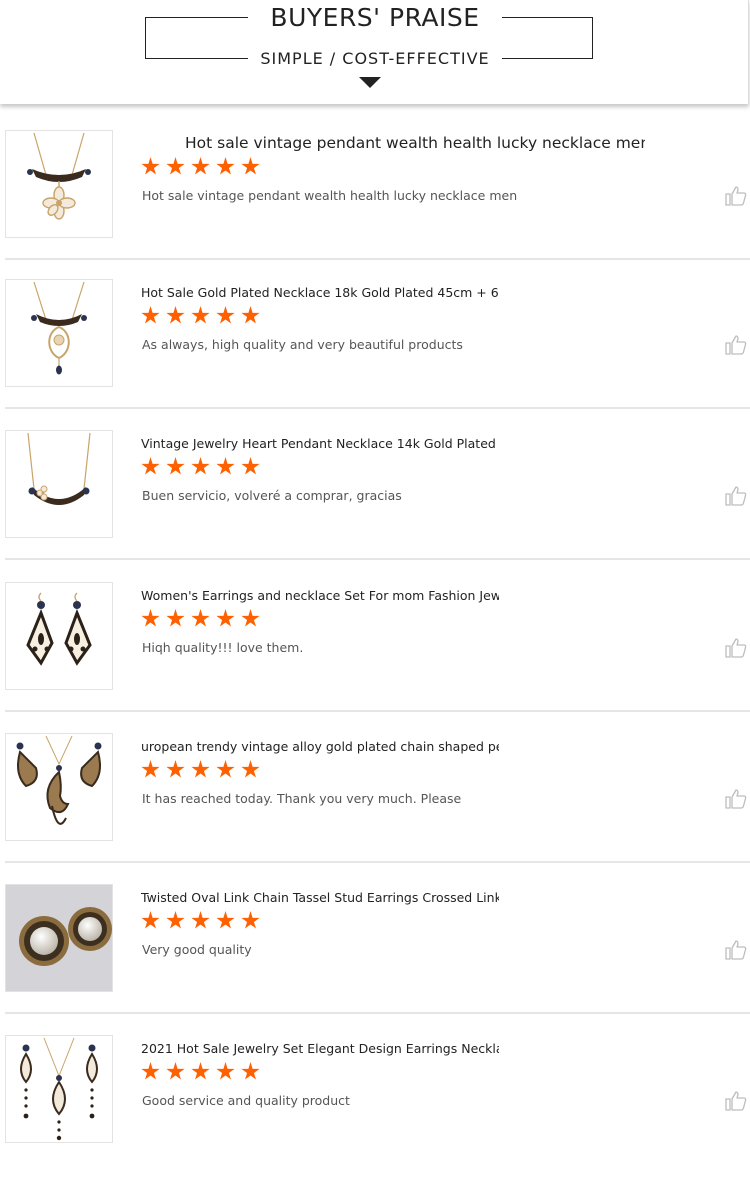  What do you see at coordinates (375, 18) in the screenshot?
I see `header-title: BUYERS' PRAISE` at bounding box center [375, 18].